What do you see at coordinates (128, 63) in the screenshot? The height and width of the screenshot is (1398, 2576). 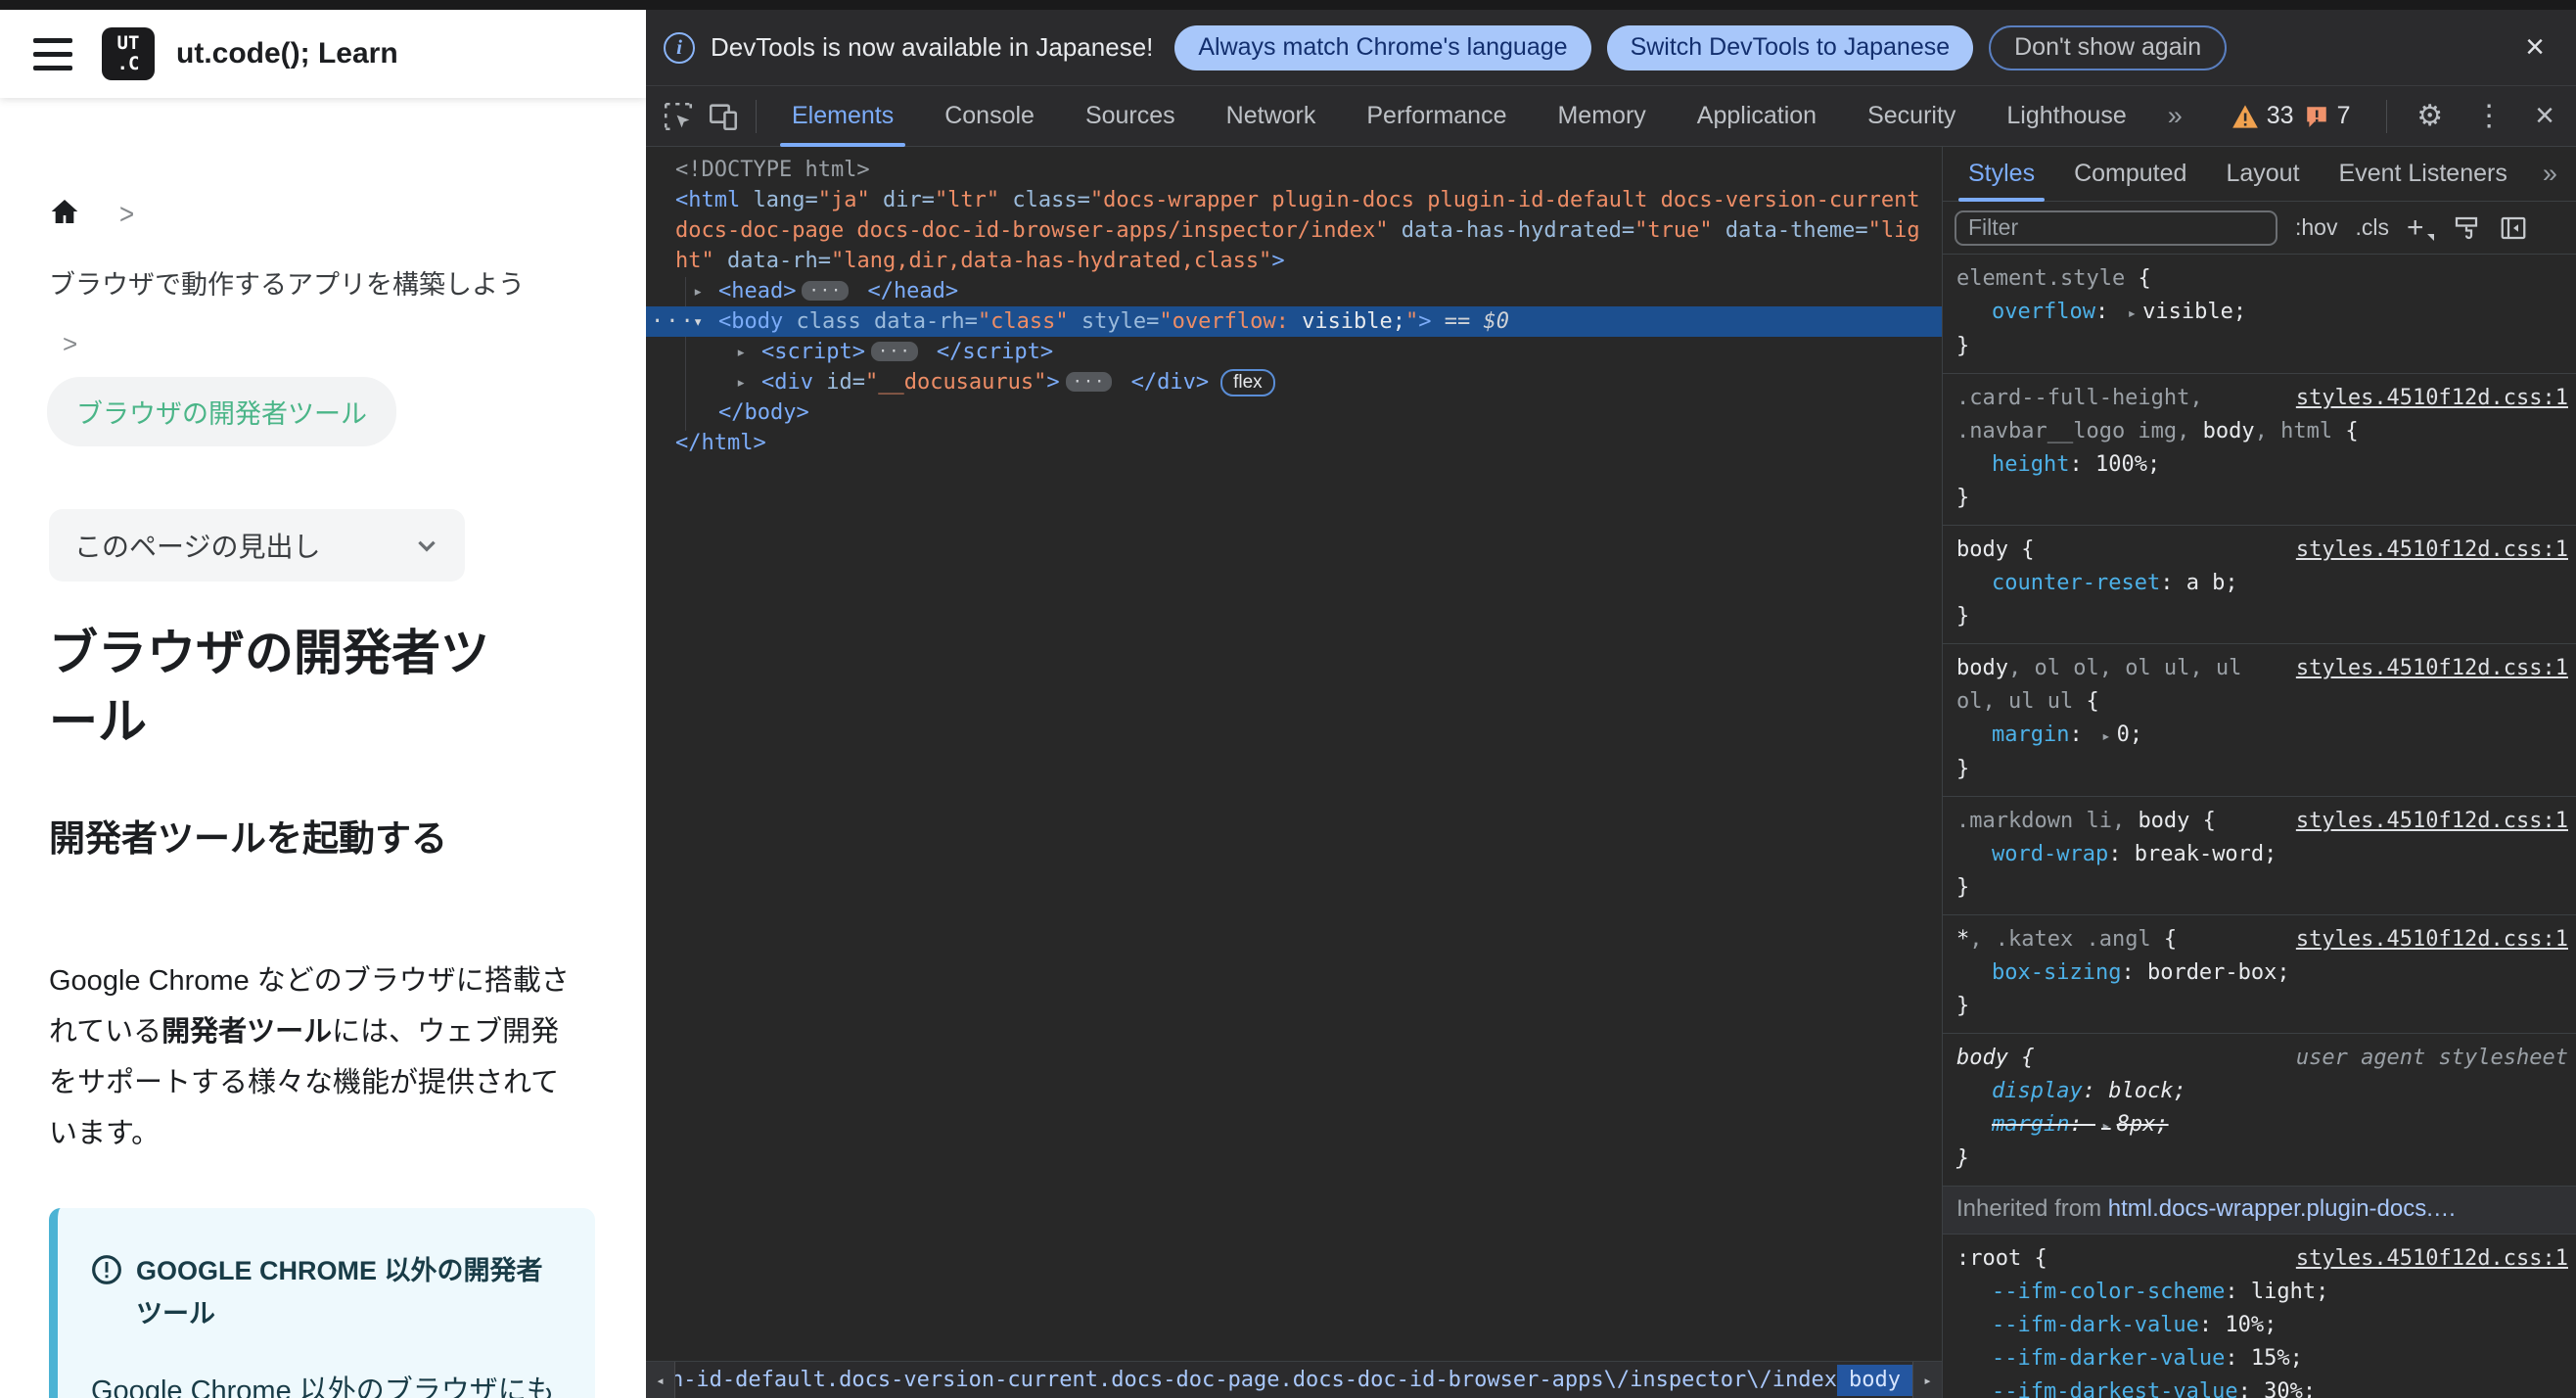 I see `logo-text-bottom: .C` at bounding box center [128, 63].